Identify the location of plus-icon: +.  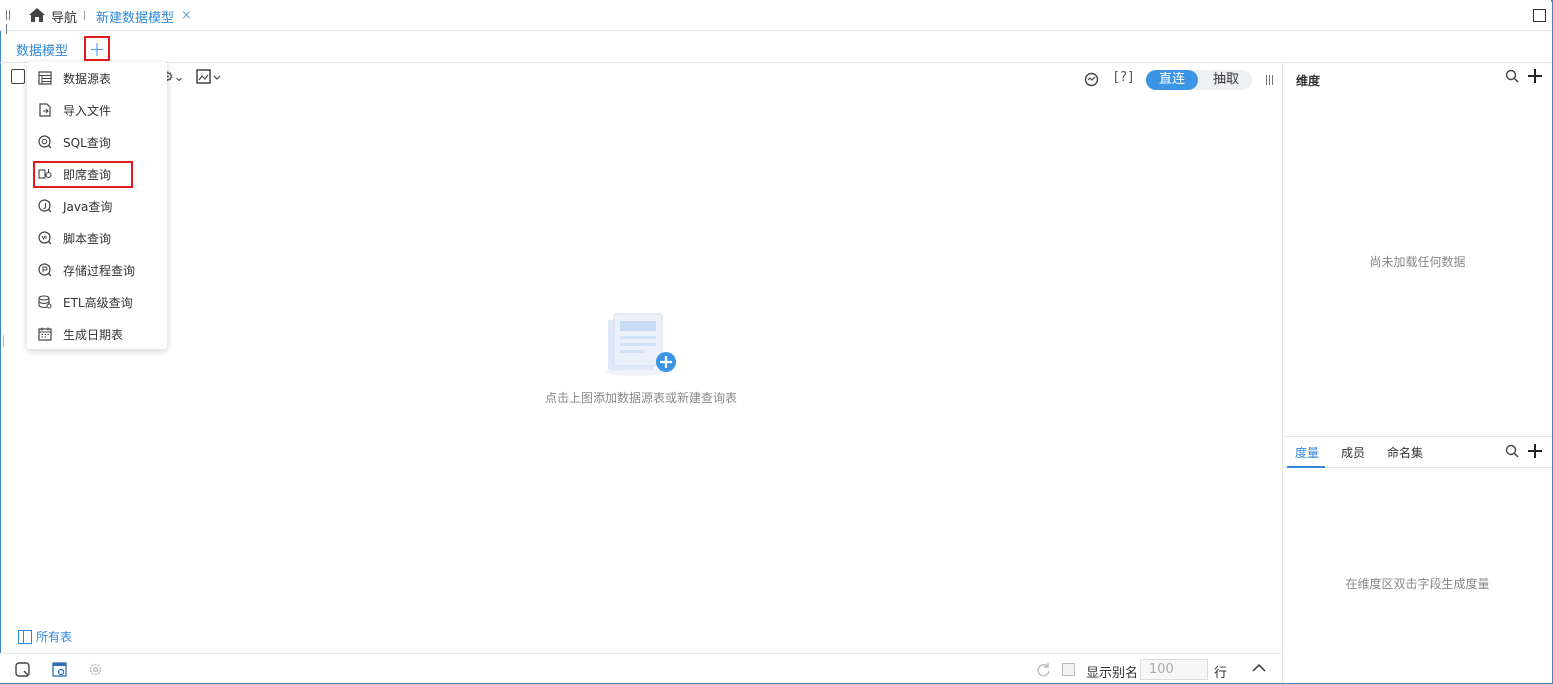
(97, 48).